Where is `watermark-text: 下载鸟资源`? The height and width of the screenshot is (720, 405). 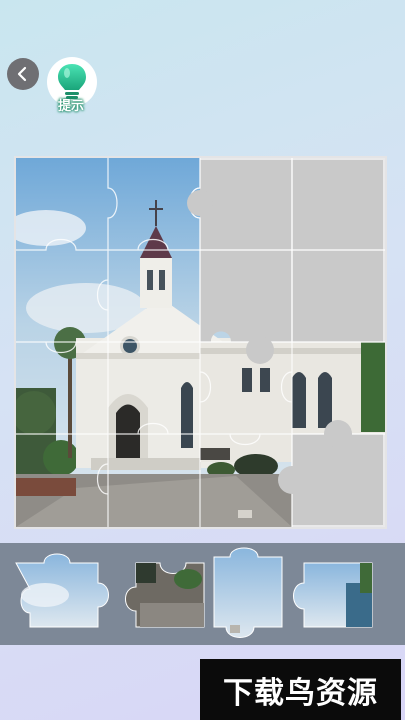 watermark-text: 下载鸟资源 is located at coordinates (300, 693).